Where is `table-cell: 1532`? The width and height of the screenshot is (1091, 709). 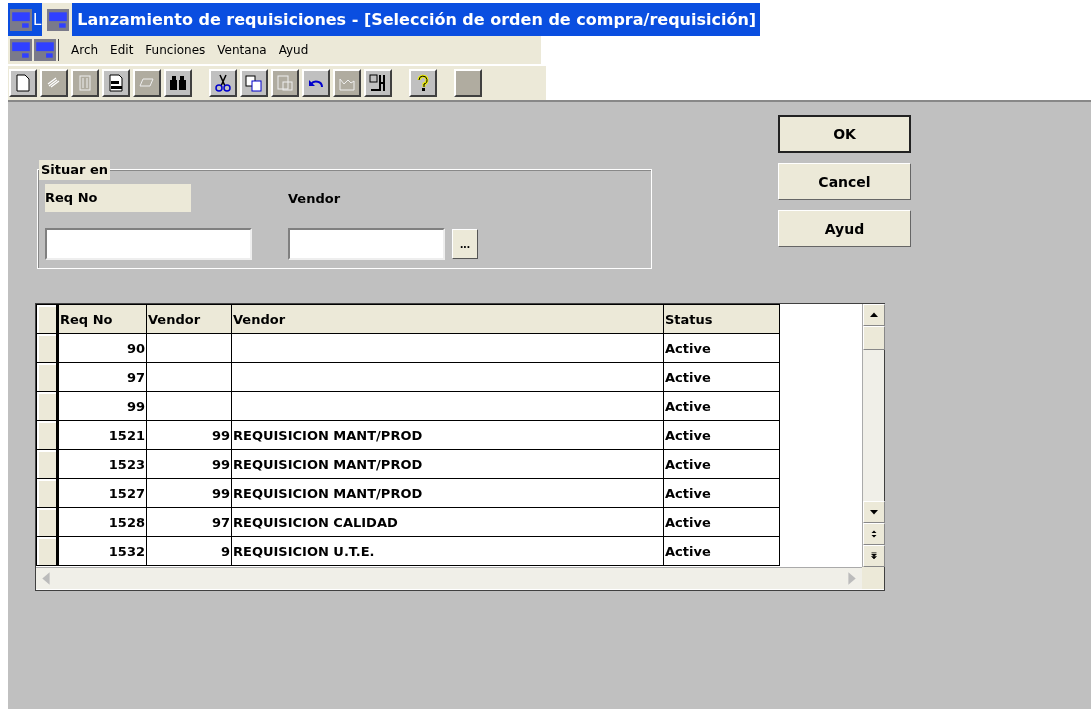
table-cell: 1532 is located at coordinates (102, 551).